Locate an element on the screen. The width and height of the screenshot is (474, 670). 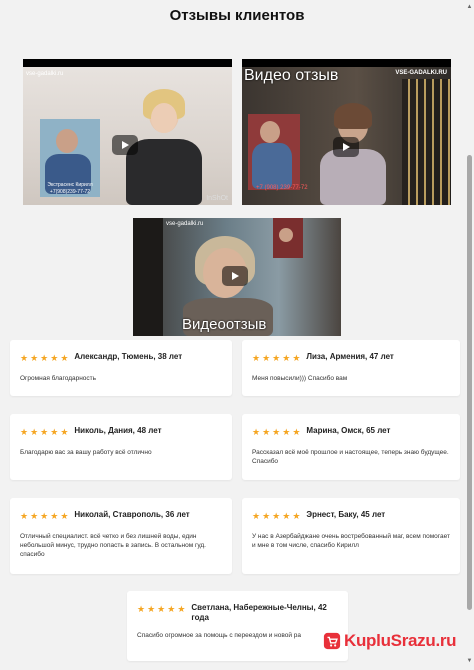
review-author: Николай, Ставрополь, 36 лет is located at coordinates (132, 514).